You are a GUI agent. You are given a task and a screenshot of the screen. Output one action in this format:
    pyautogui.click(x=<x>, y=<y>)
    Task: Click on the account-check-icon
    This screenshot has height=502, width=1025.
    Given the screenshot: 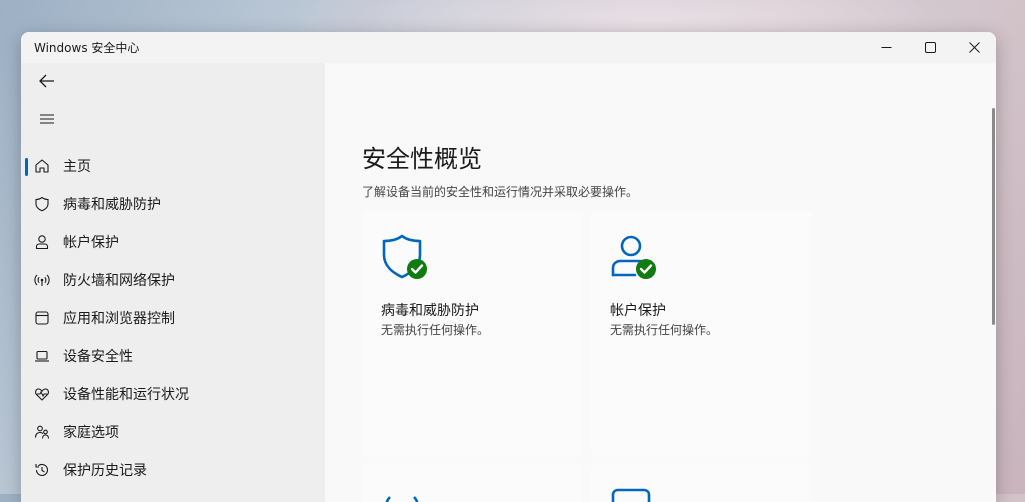 What is the action you would take?
    pyautogui.click(x=633, y=257)
    